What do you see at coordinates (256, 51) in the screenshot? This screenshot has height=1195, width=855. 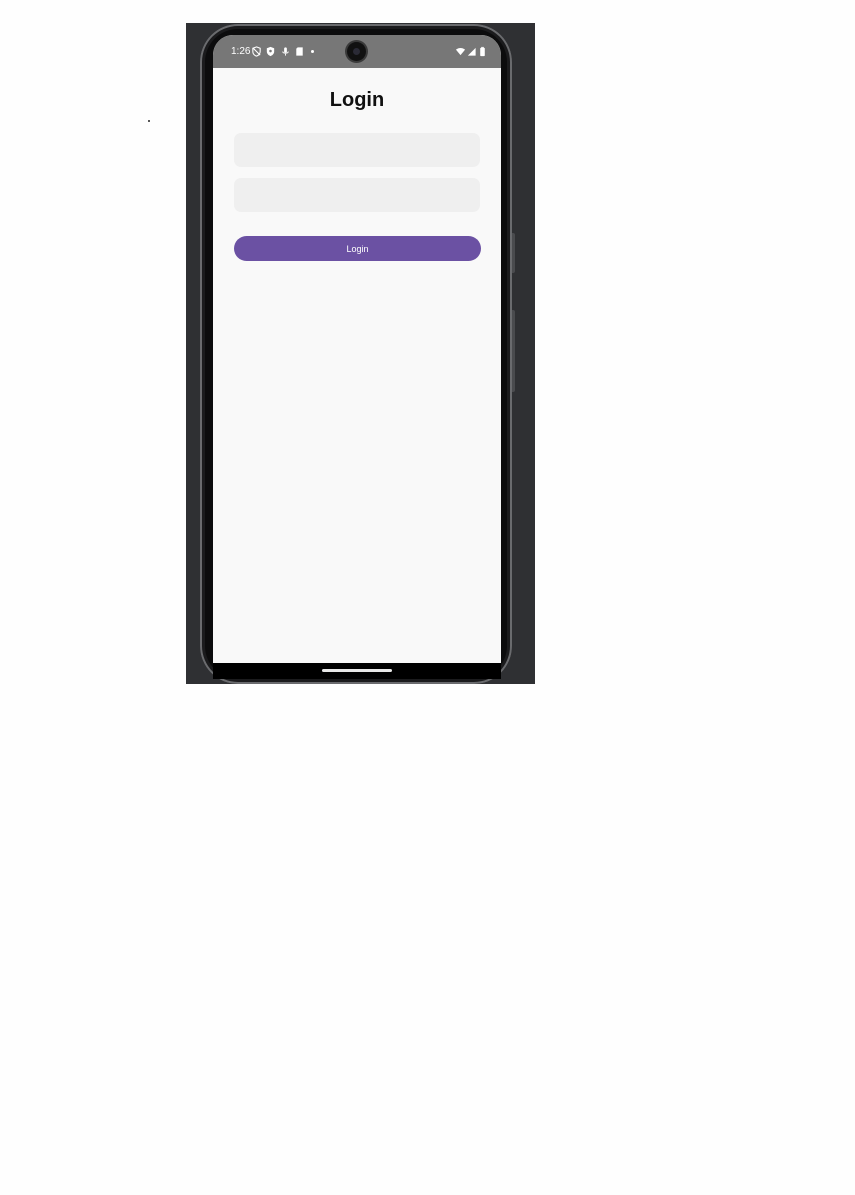 I see `shield-off-icon` at bounding box center [256, 51].